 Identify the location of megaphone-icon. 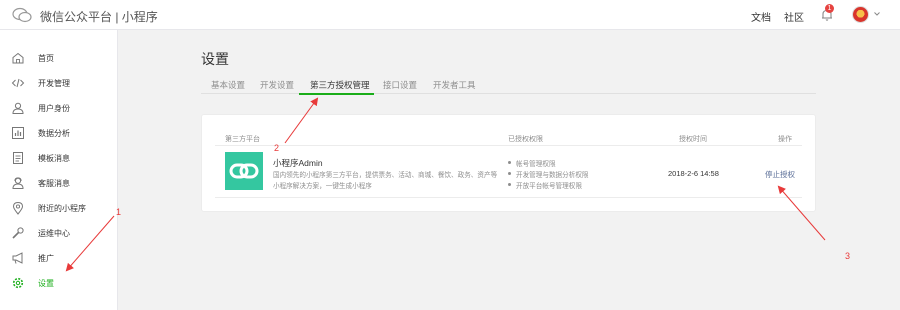
(17, 258).